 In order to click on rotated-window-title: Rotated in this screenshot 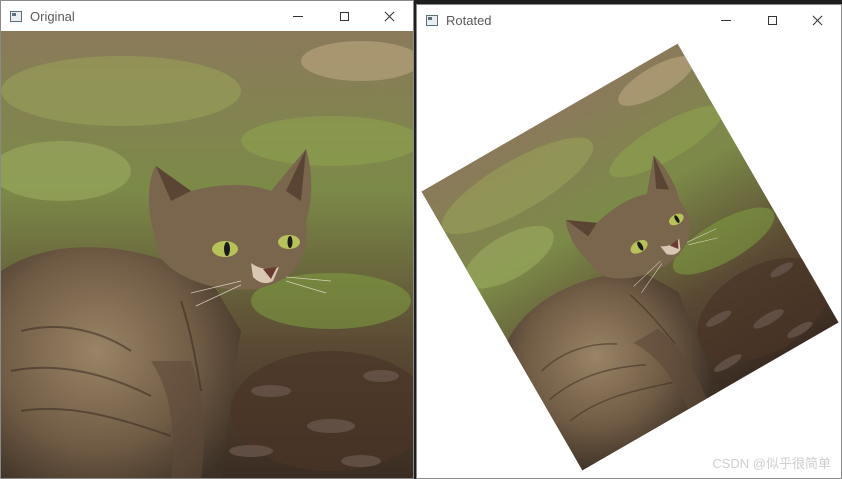, I will do `click(469, 20)`.